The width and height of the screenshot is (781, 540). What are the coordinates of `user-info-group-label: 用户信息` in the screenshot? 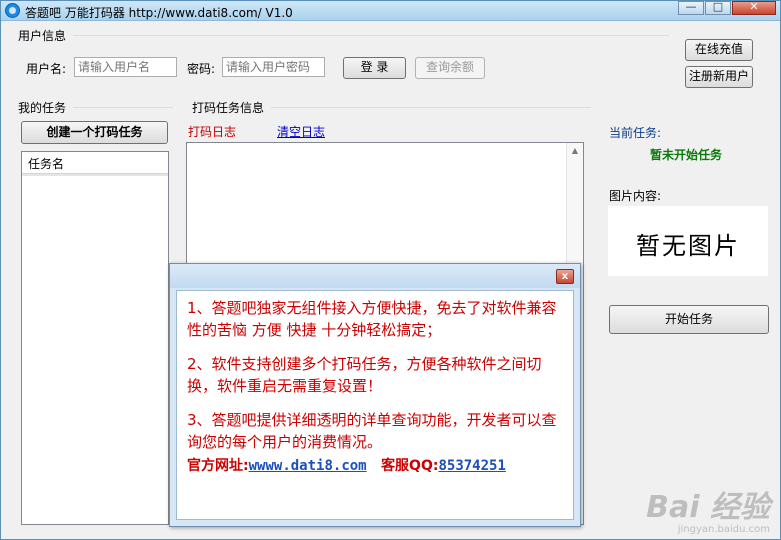 It's located at (42, 36).